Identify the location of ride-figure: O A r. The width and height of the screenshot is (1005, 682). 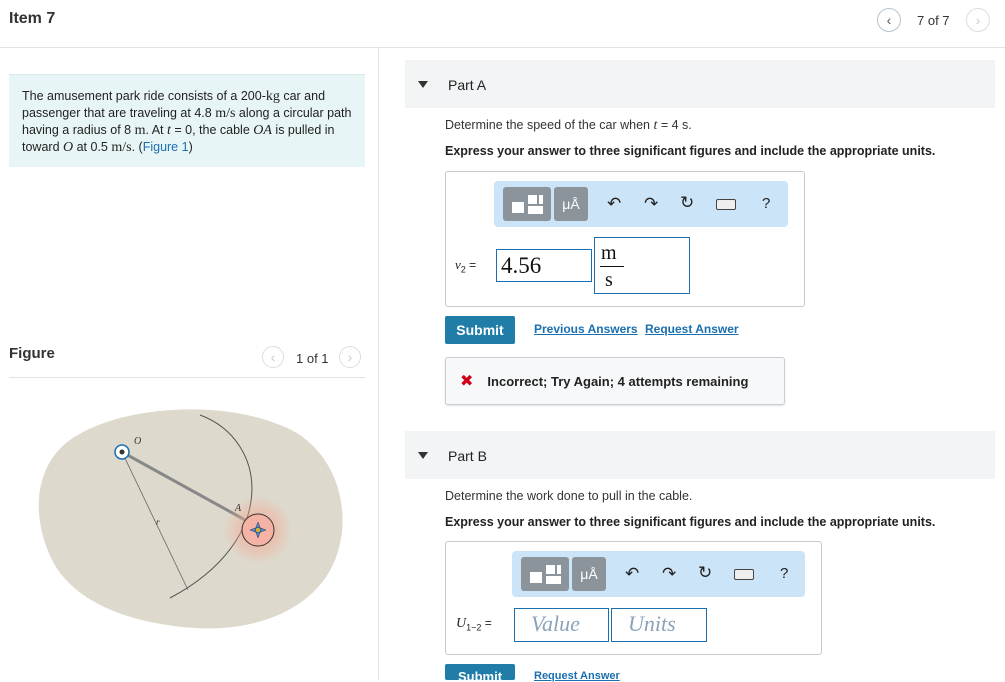
(190, 519).